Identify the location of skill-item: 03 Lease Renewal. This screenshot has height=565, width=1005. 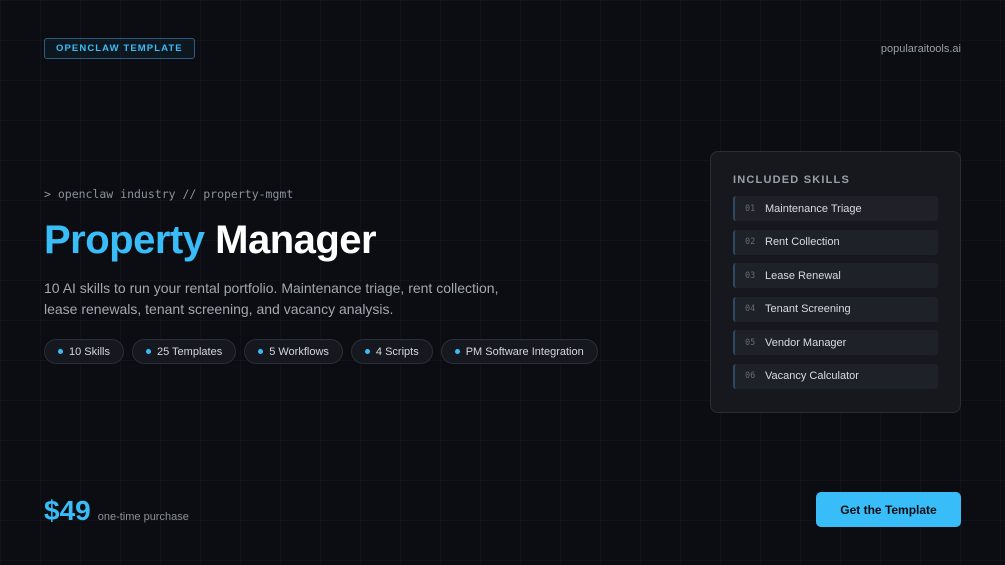
(835, 275).